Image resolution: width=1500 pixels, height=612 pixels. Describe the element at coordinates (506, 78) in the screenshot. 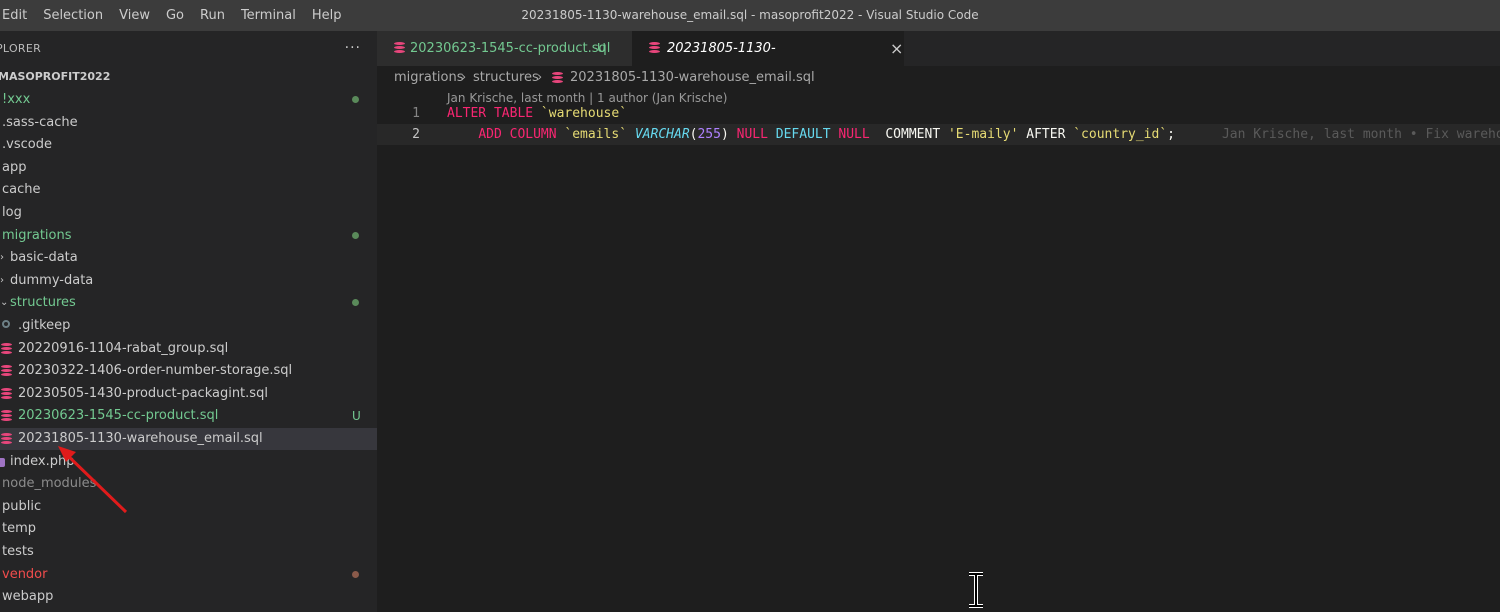

I see `breadcrumb-structures: structures` at that location.